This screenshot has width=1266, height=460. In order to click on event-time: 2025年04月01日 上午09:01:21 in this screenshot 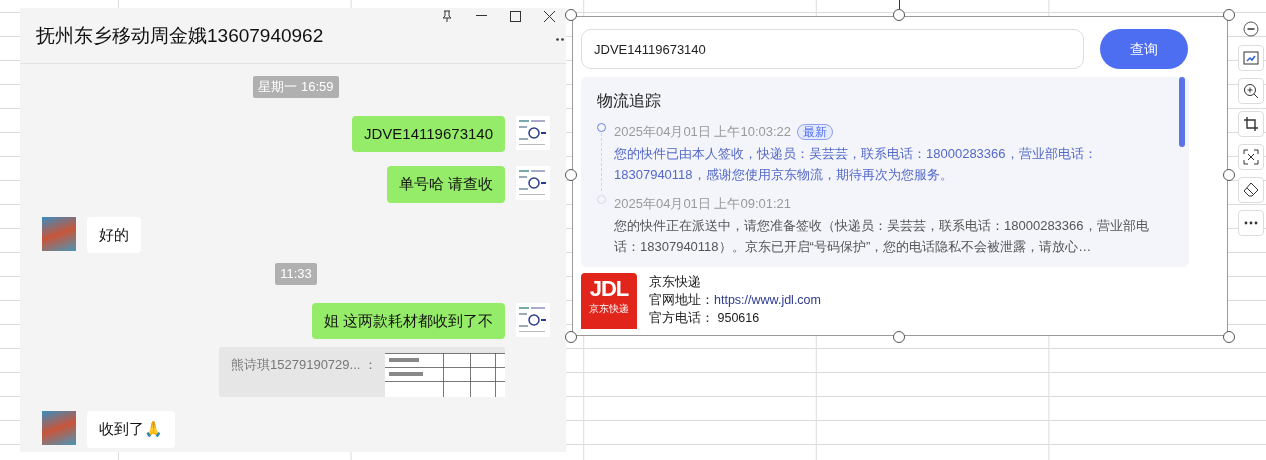, I will do `click(703, 203)`.